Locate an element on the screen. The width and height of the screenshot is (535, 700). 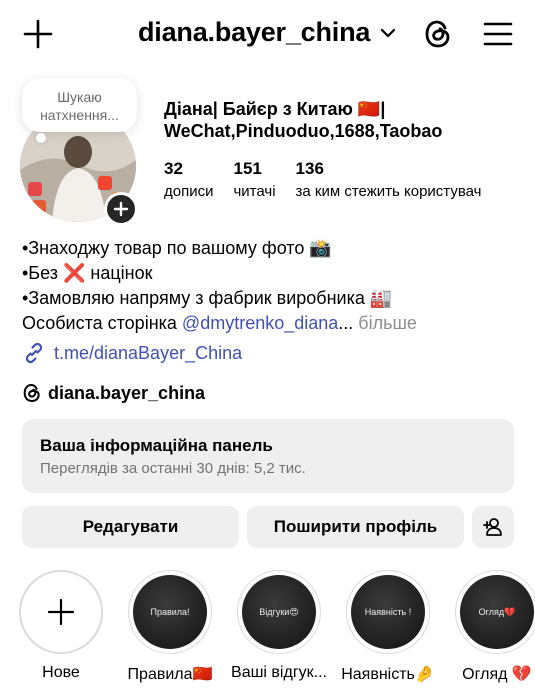
stat-following: 136 за ким стежить користувач is located at coordinates (389, 180).